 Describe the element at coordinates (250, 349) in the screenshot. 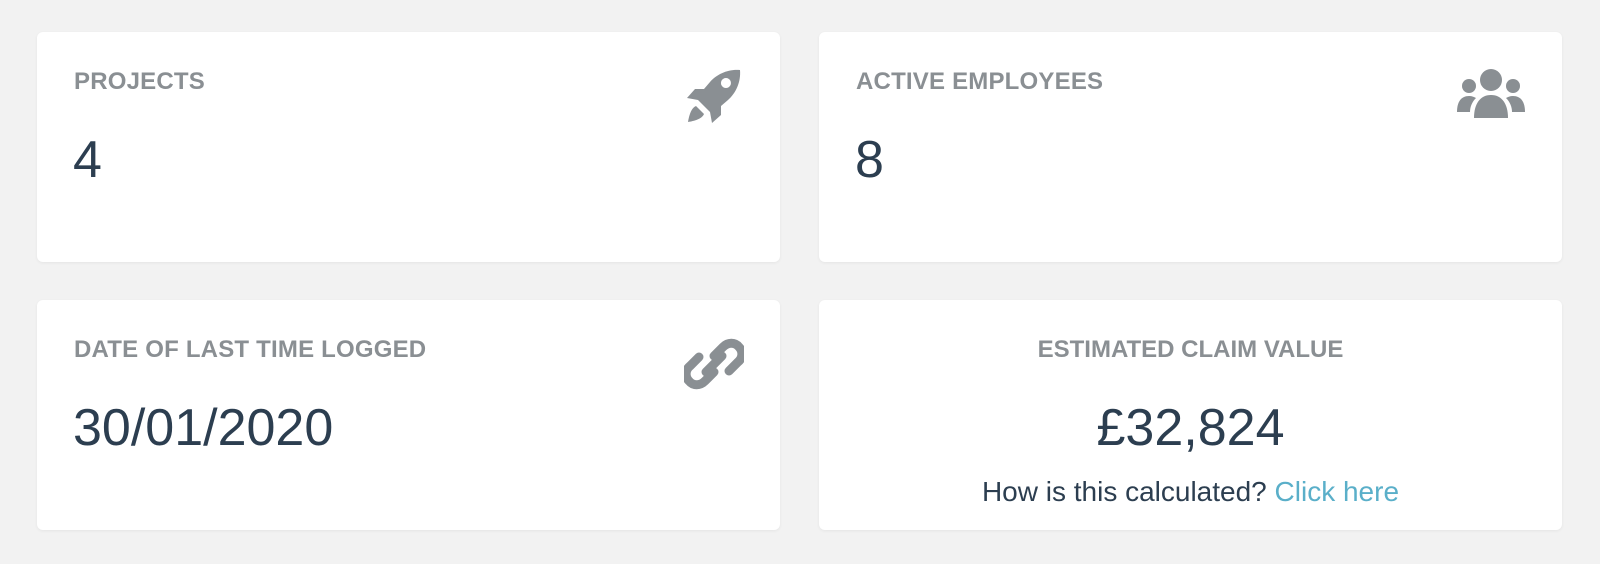

I see `last-logged-label: DATE OF LAST TIME LOGGED` at that location.